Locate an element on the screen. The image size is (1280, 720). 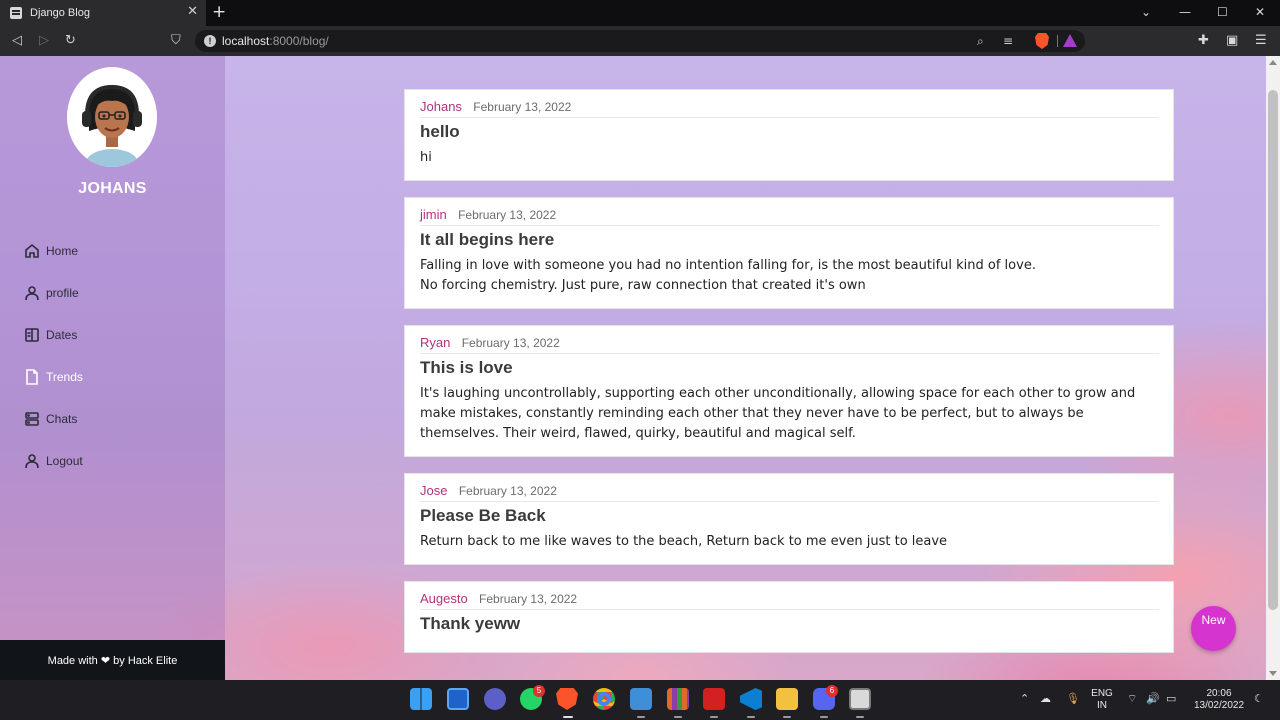
reader-mode-icon: ≡ is located at coordinates (1008, 41).